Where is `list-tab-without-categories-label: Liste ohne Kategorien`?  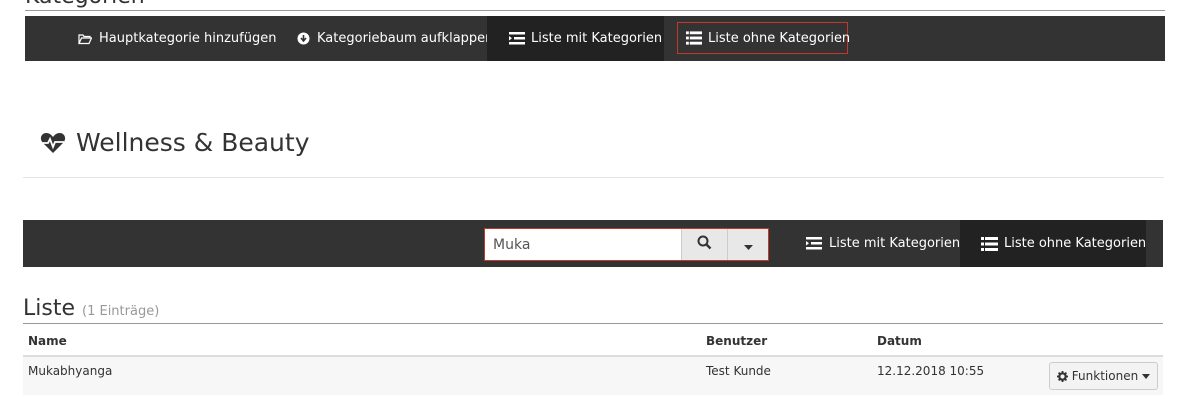
list-tab-without-categories-label: Liste ohne Kategorien is located at coordinates (1075, 243).